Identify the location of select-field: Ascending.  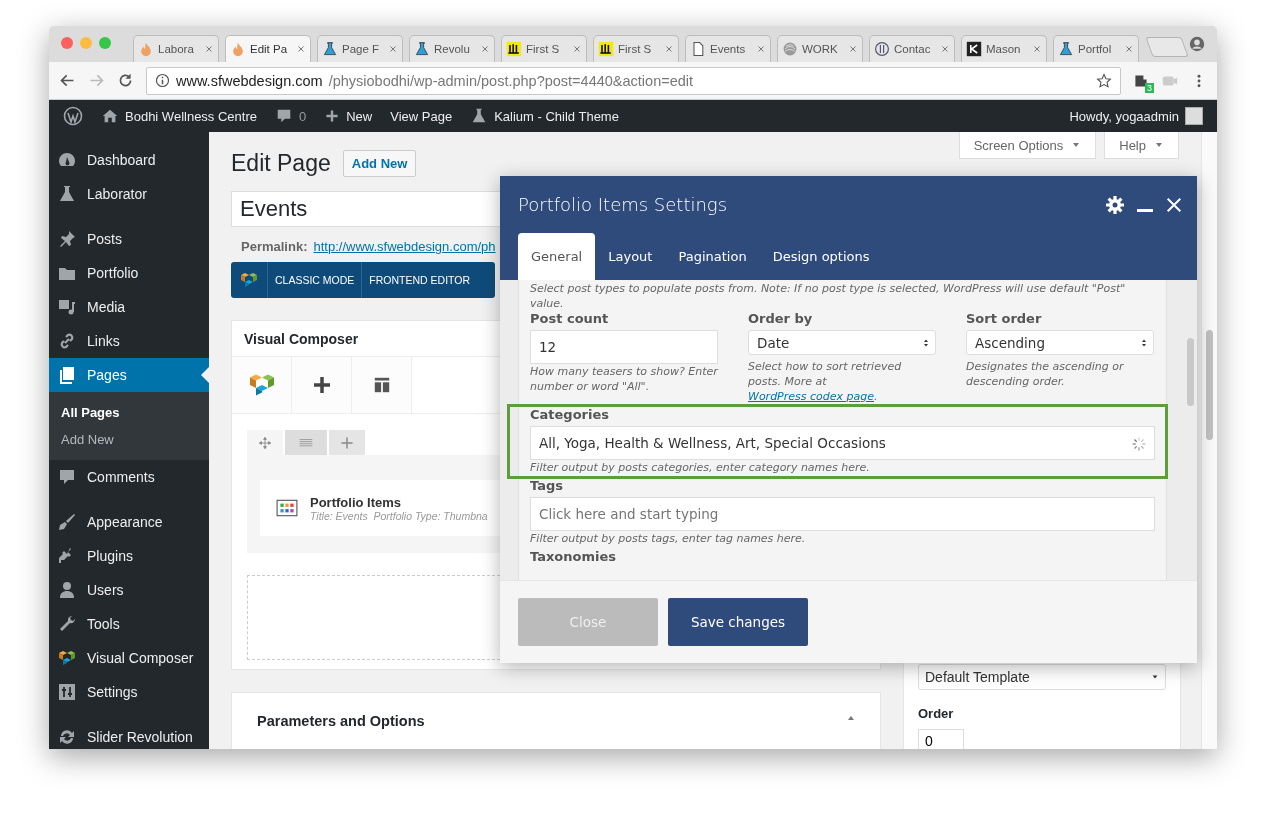
(1060, 342).